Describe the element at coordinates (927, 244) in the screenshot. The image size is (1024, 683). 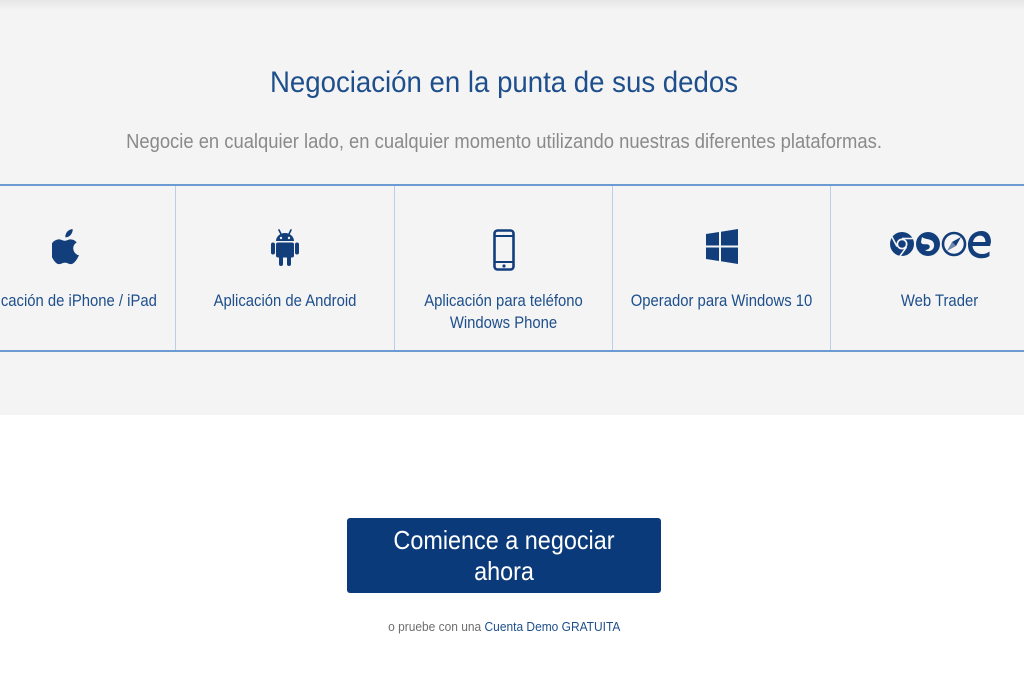
I see `firefox-icon` at that location.